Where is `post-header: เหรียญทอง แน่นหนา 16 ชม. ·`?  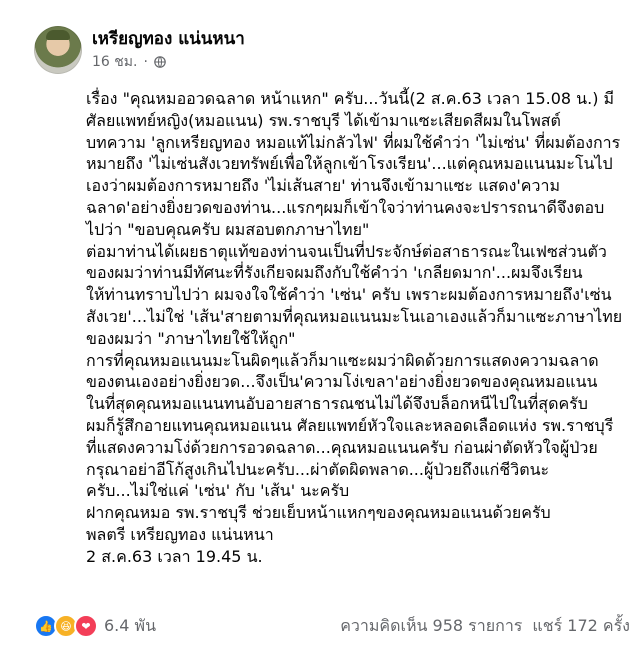
post-header: เหรียญทอง แน่นหนา 16 ชม. · is located at coordinates (139, 50).